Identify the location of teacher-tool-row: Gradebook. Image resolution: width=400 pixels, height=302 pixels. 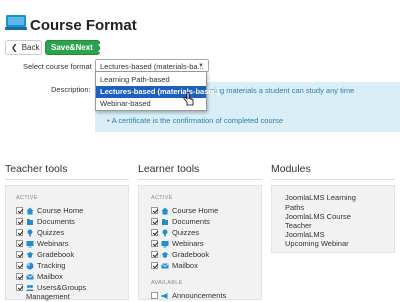
(45, 254).